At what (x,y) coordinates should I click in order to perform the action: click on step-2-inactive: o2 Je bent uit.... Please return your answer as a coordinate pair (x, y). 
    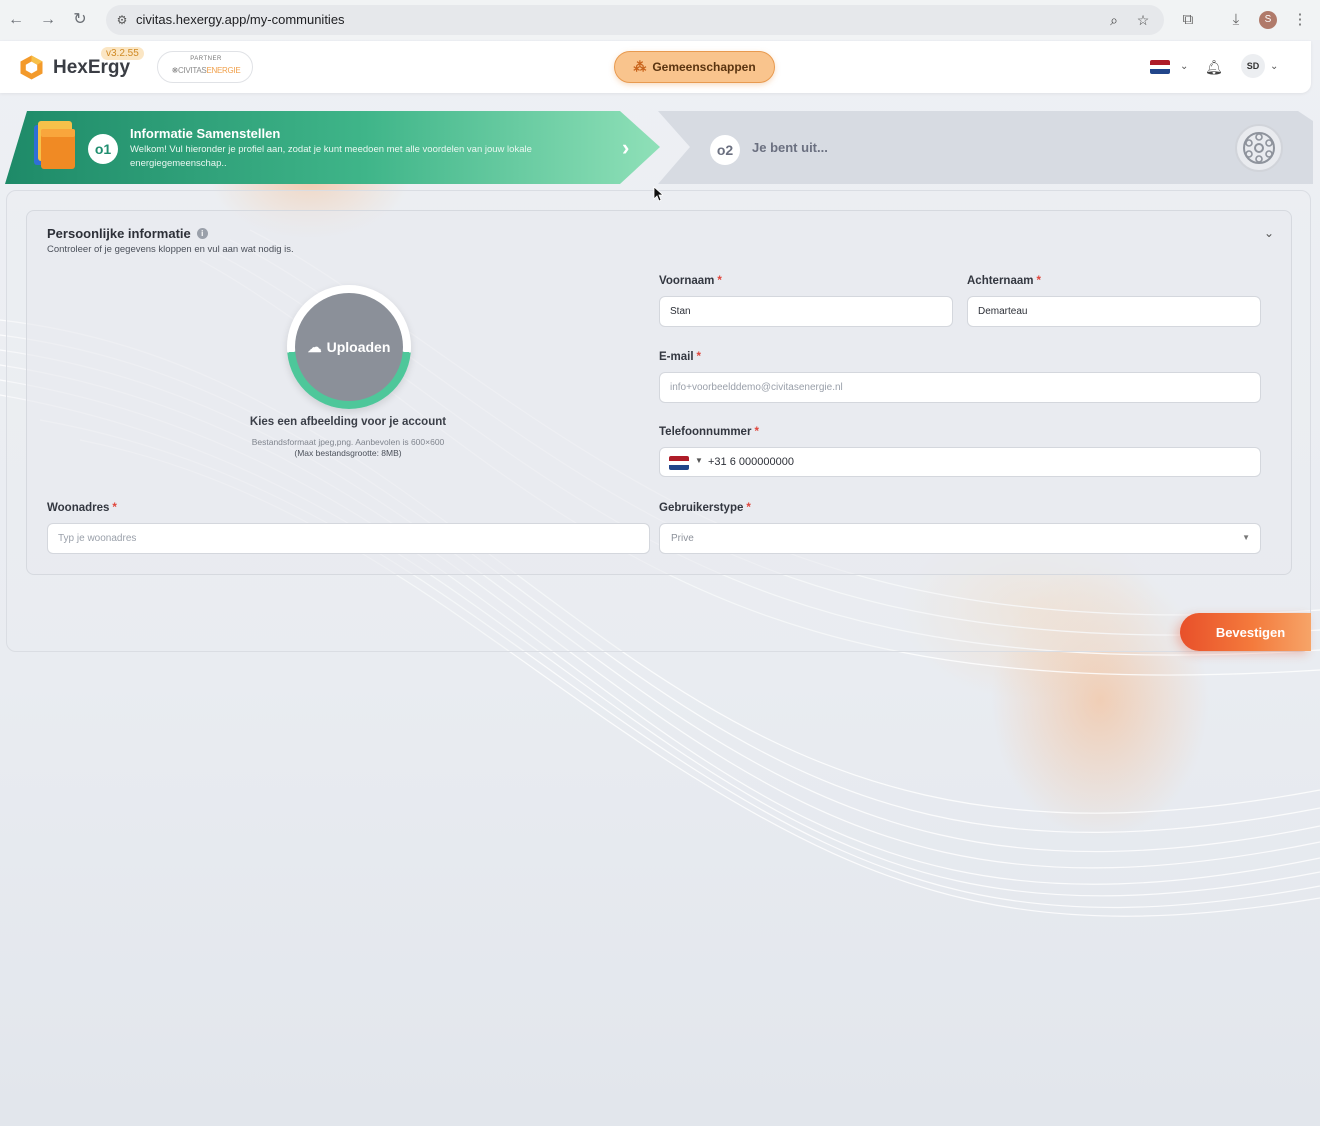
    Looking at the image, I should click on (985, 147).